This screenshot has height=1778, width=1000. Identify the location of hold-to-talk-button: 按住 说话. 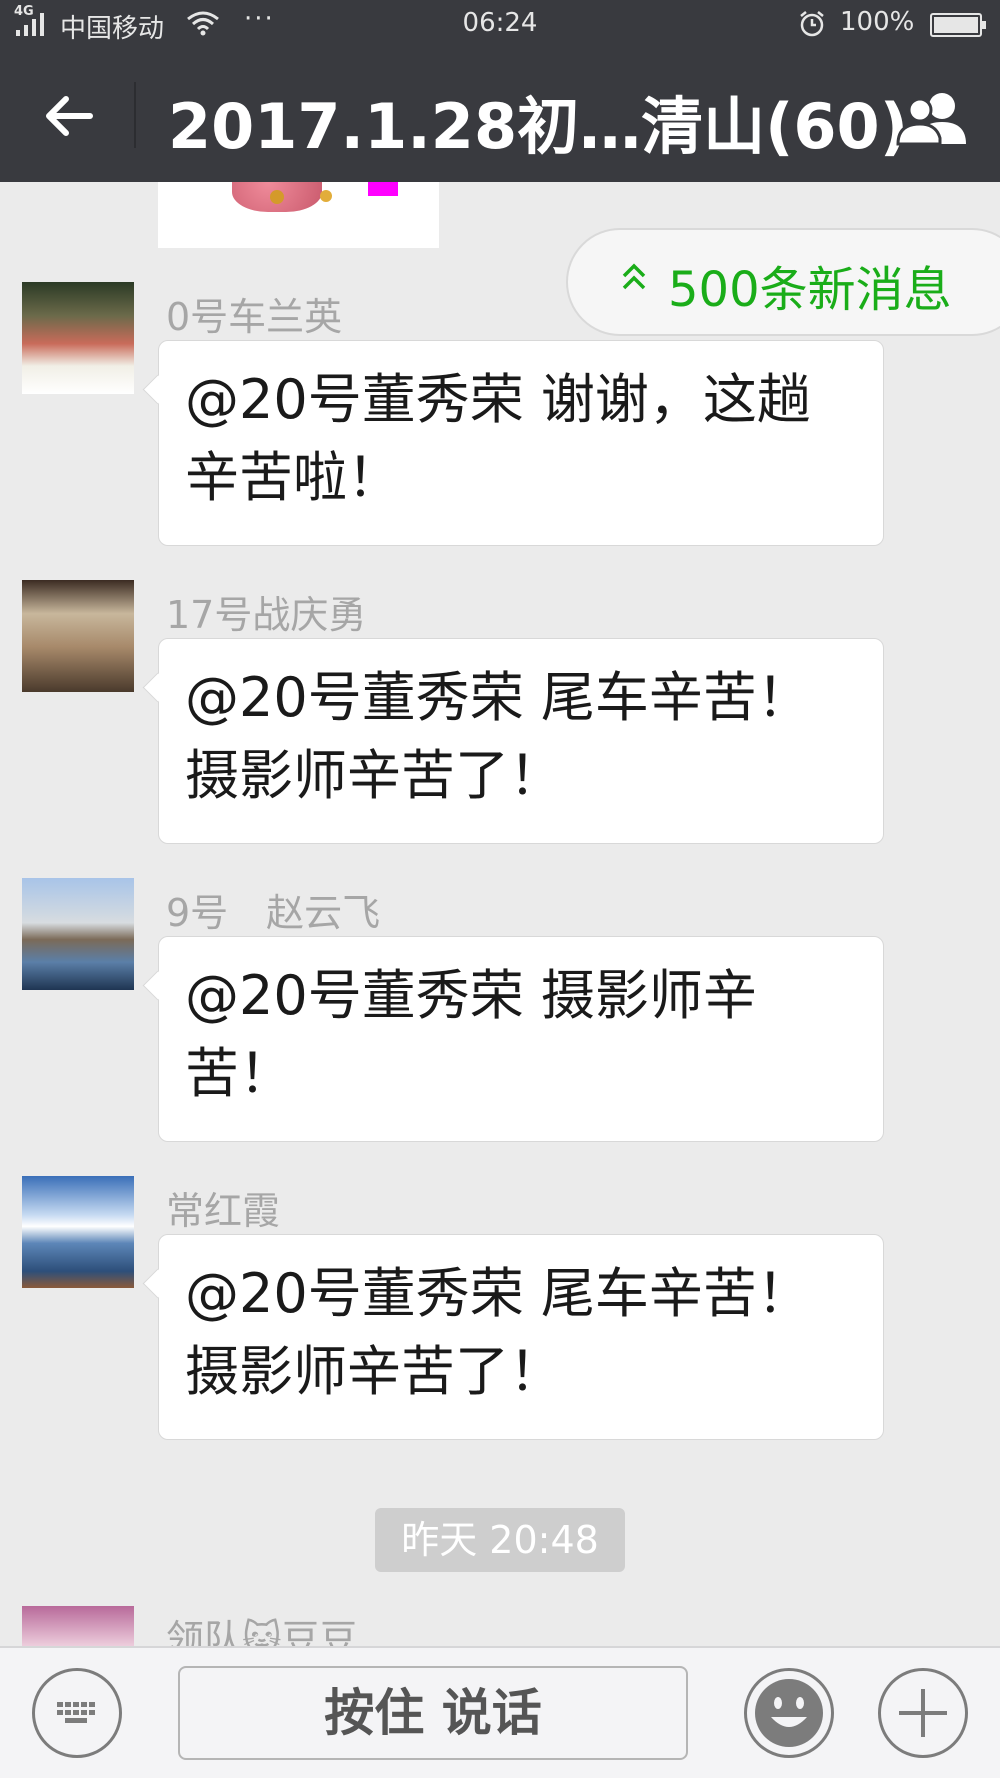
(433, 1713).